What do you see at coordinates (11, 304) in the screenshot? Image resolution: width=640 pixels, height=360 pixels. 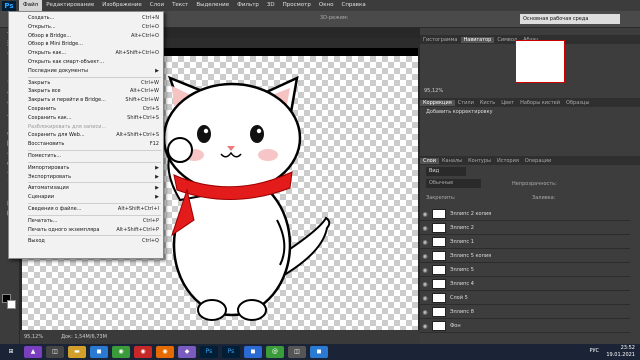 I see `background-color-swatch` at bounding box center [11, 304].